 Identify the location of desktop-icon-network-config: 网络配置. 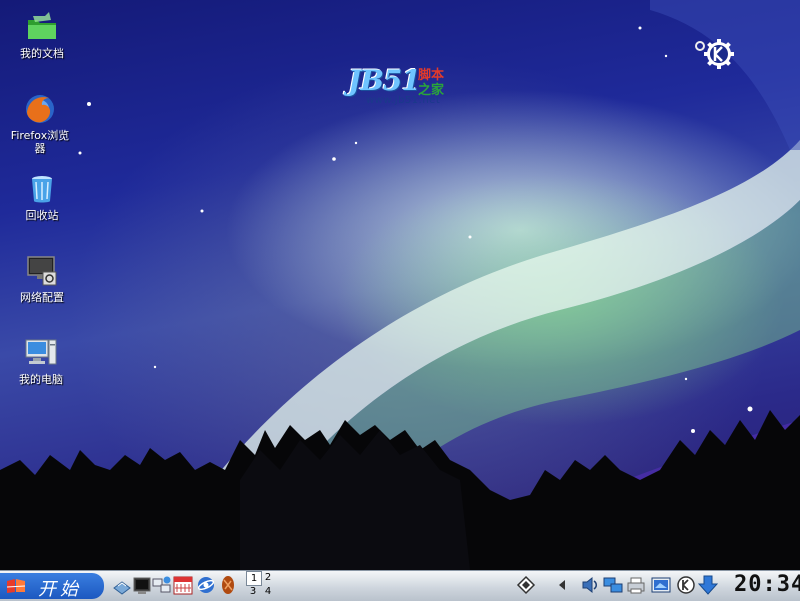
(42, 279).